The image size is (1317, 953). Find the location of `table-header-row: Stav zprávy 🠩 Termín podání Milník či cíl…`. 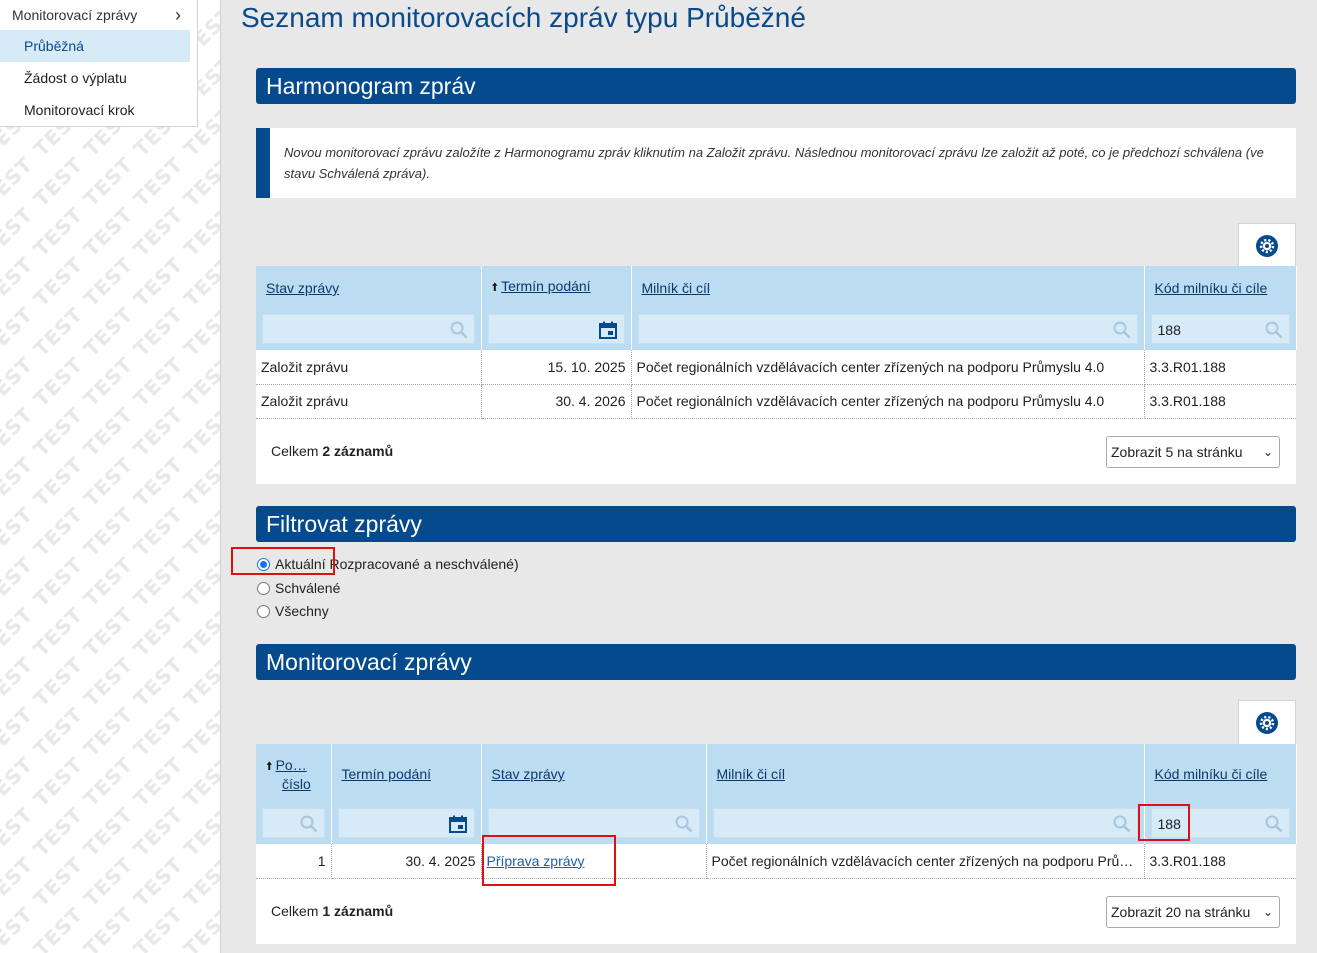

table-header-row: Stav zprávy 🠩 Termín podání Milník či cíl… is located at coordinates (776, 288).